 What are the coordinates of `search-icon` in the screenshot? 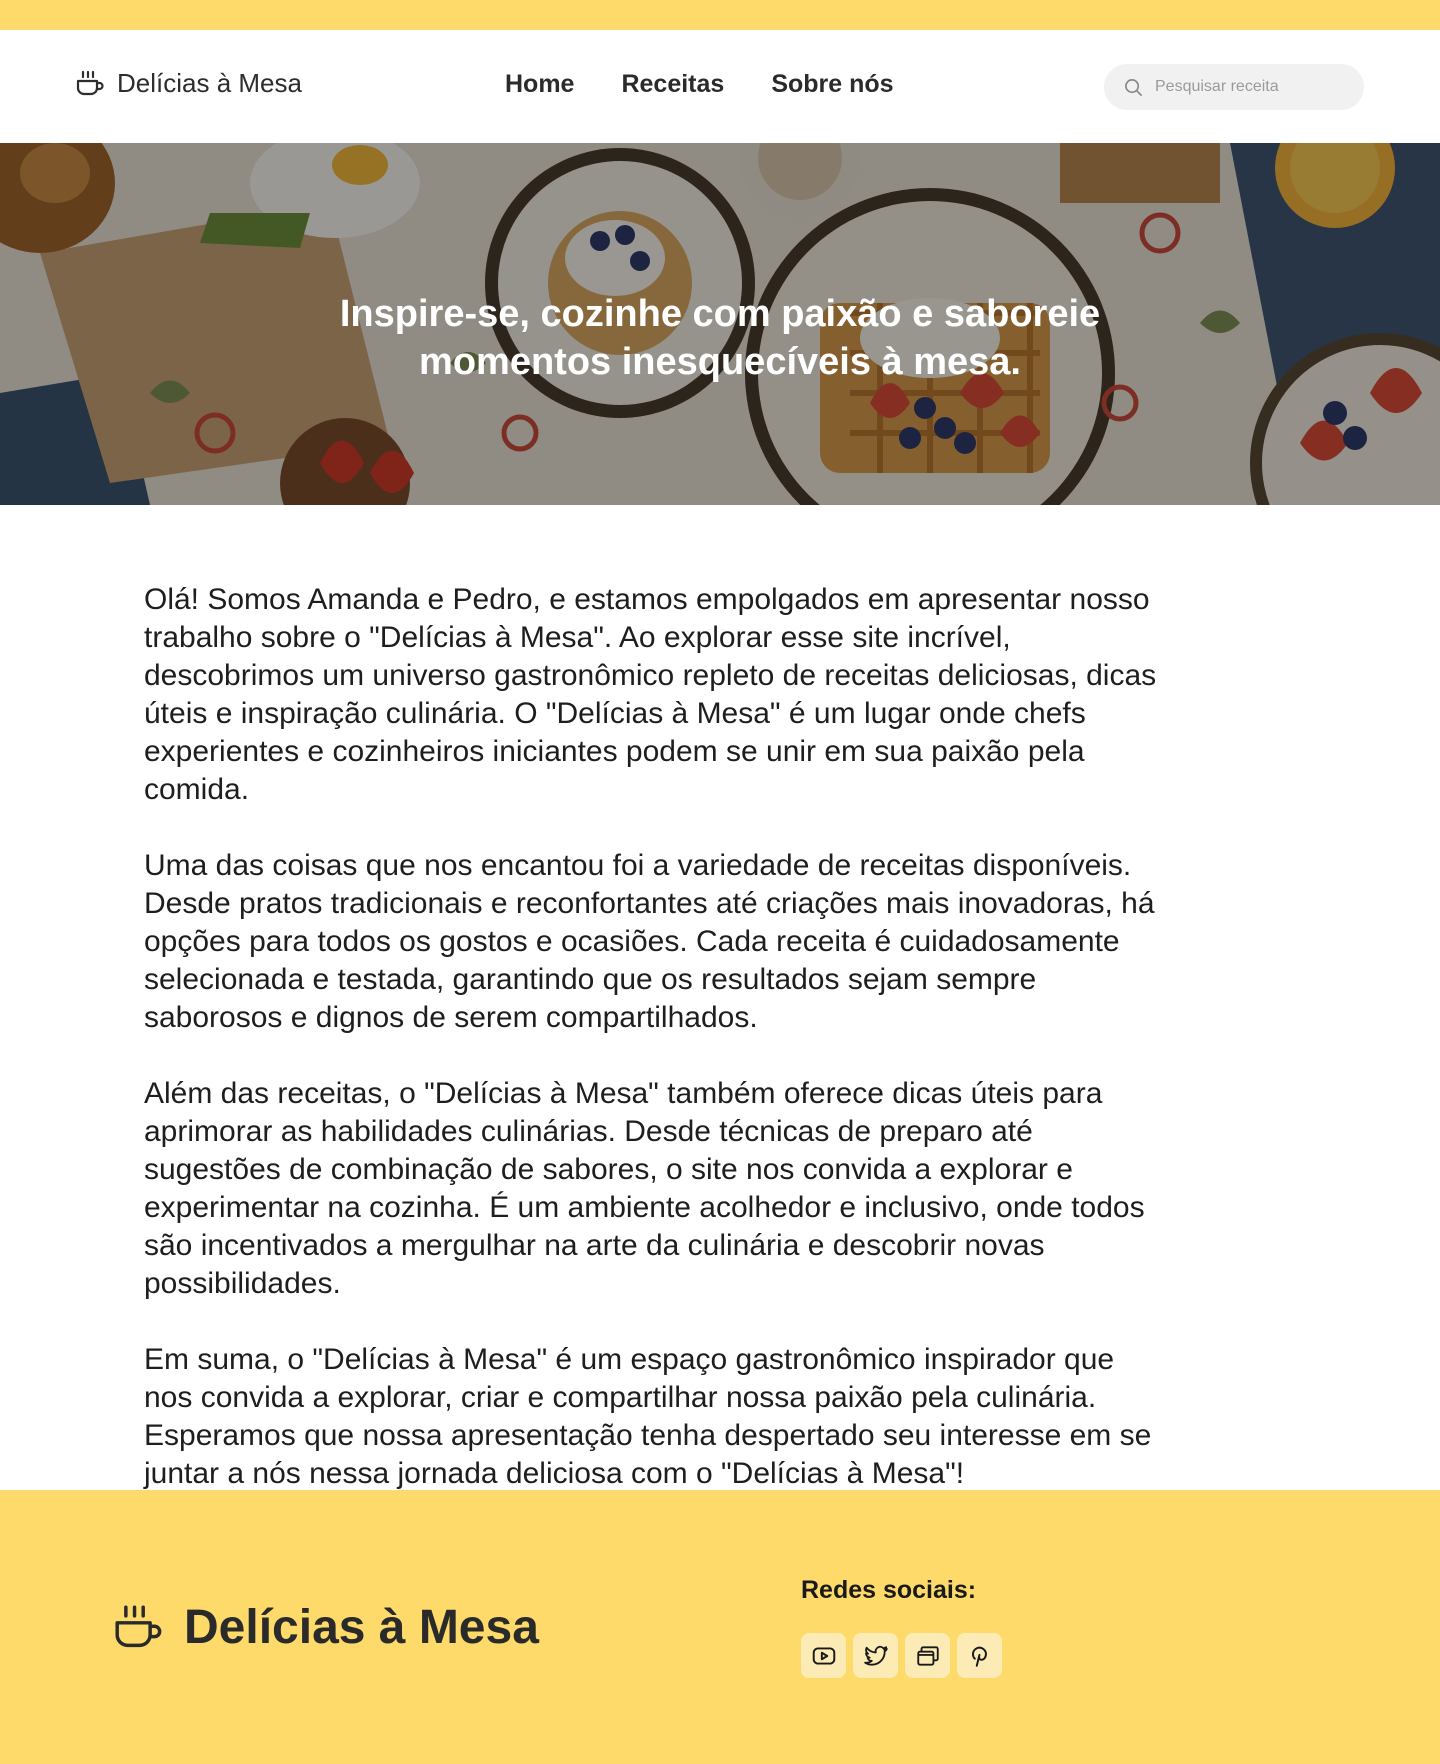 It's located at (1133, 87).